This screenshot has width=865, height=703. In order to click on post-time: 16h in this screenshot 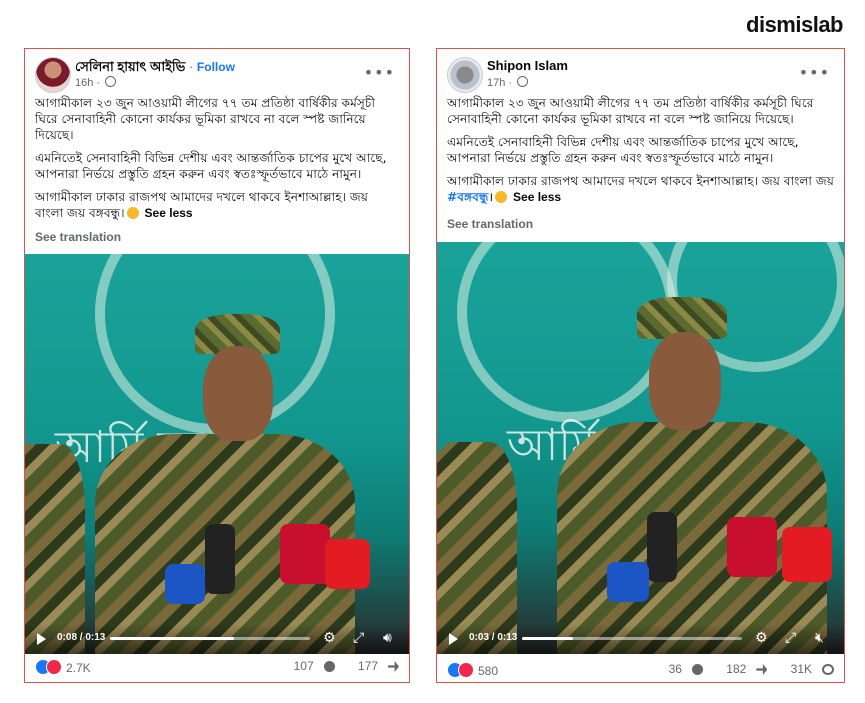, I will do `click(84, 83)`.